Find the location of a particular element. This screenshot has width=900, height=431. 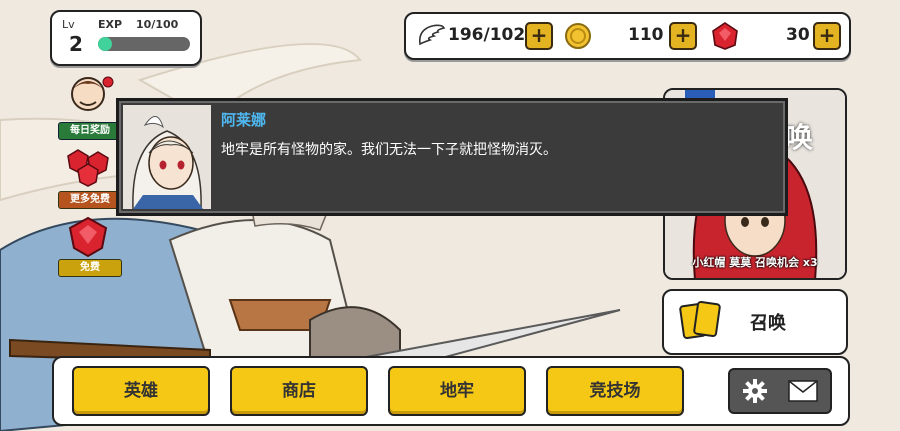

speaker-portrait is located at coordinates (167, 157).